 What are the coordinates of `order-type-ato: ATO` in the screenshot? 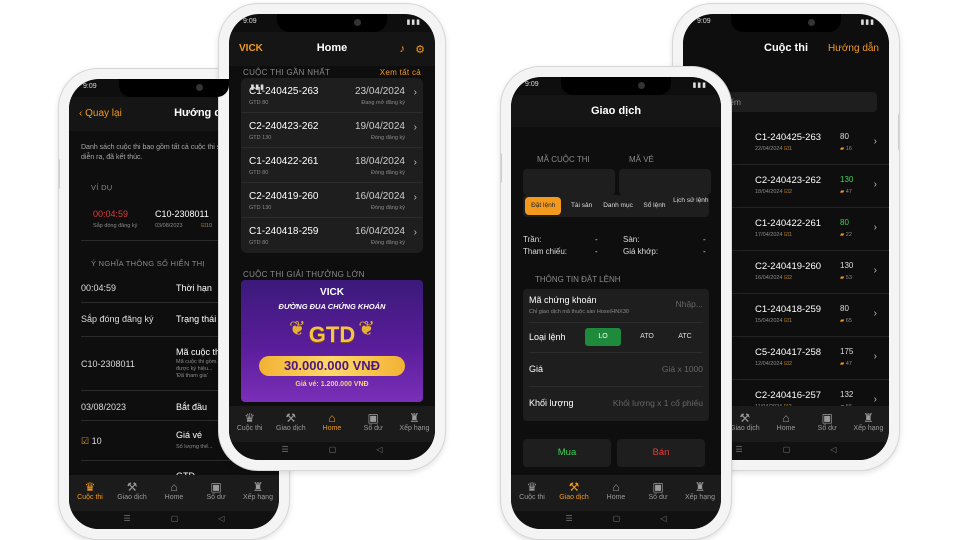 It's located at (647, 337).